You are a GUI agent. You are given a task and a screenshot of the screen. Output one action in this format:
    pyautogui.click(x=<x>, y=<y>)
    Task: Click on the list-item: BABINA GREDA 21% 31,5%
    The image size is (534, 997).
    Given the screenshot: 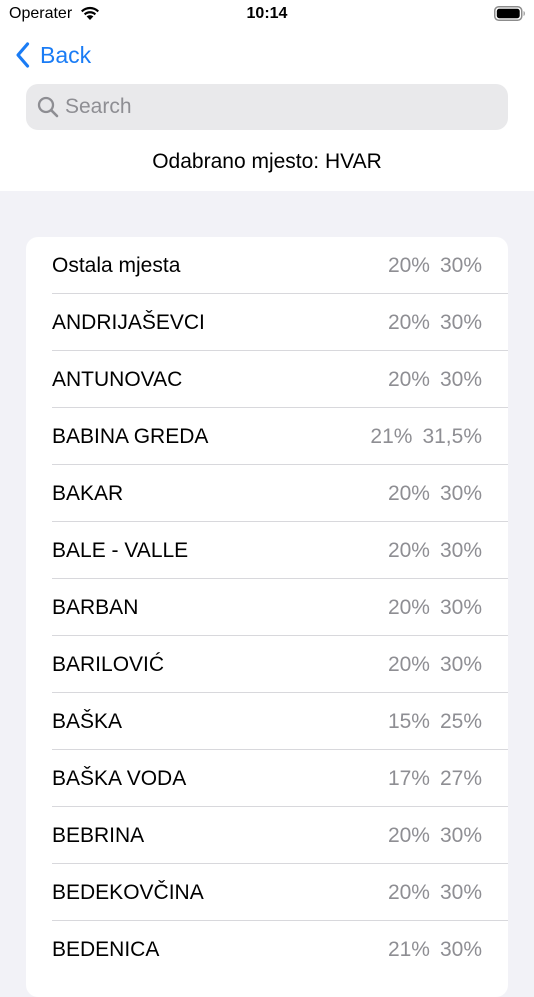 What is the action you would take?
    pyautogui.click(x=267, y=436)
    